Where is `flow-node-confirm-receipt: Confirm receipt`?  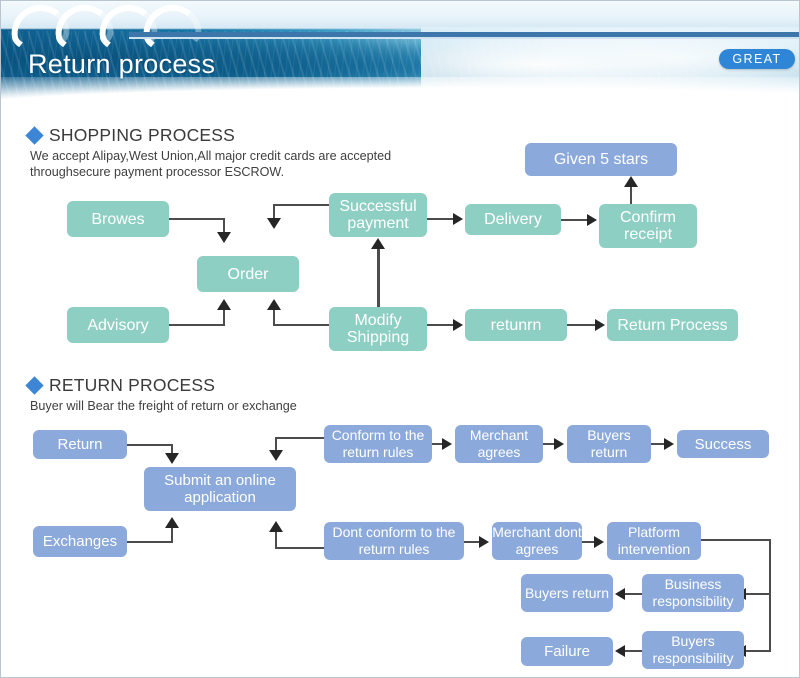 flow-node-confirm-receipt: Confirm receipt is located at coordinates (648, 226).